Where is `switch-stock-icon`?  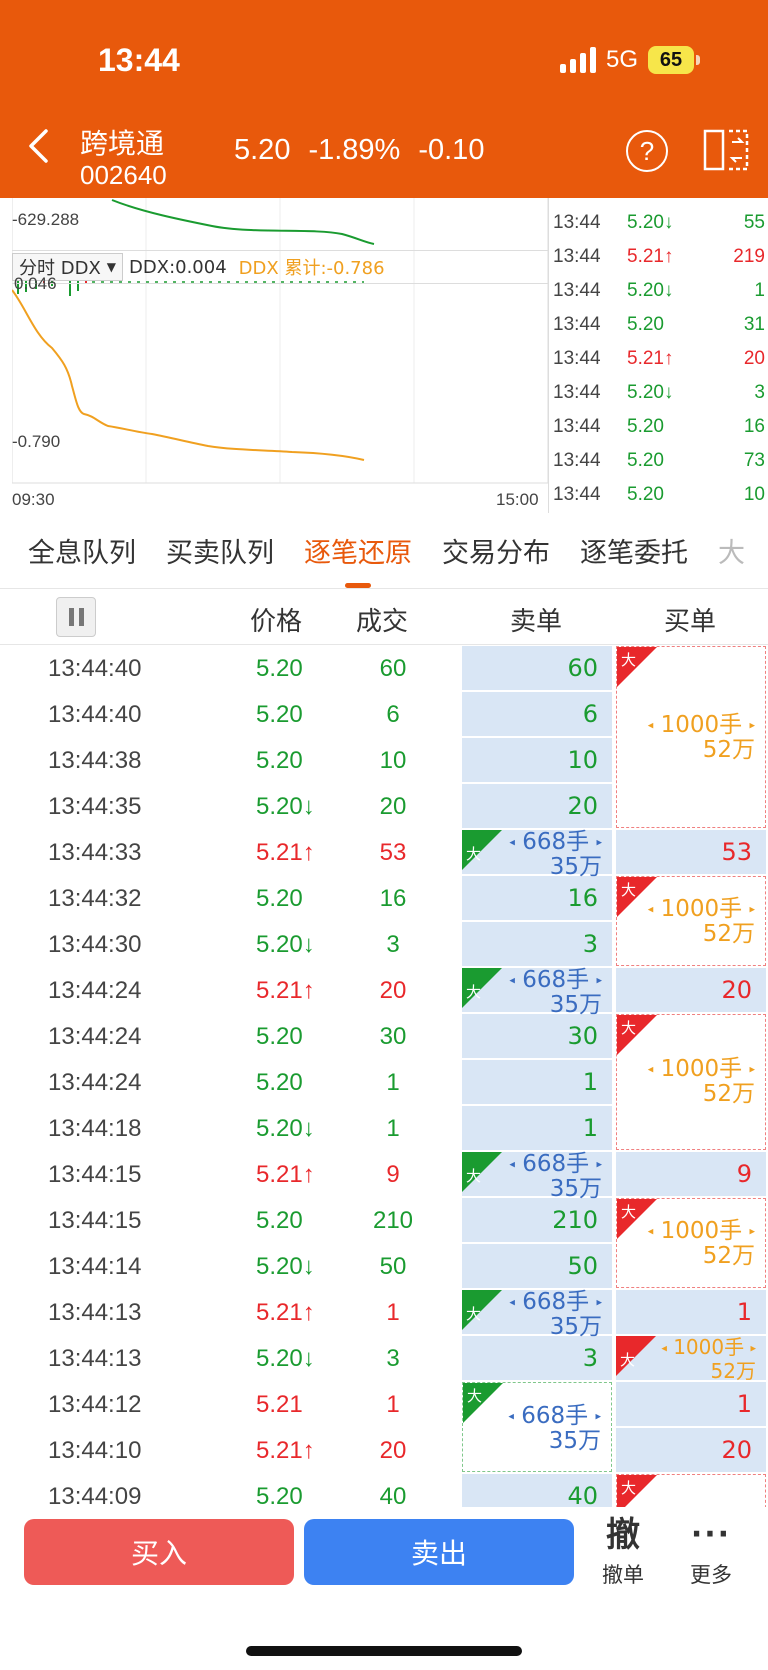
switch-stock-icon is located at coordinates (726, 150).